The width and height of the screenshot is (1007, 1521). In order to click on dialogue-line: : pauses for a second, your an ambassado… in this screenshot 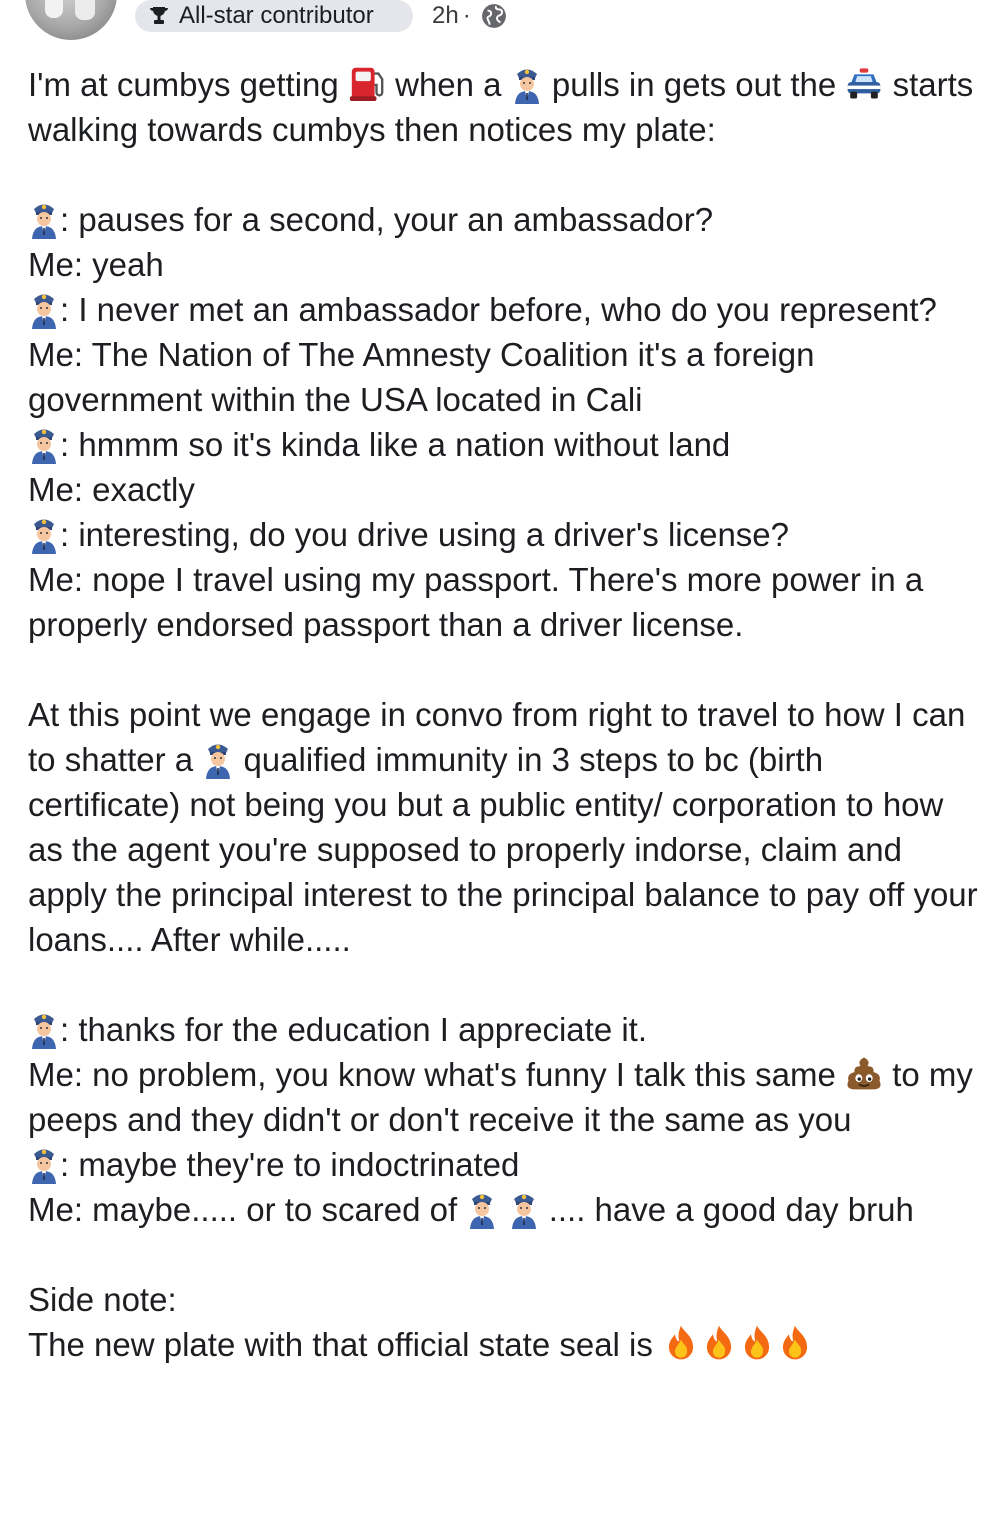, I will do `click(505, 219)`.